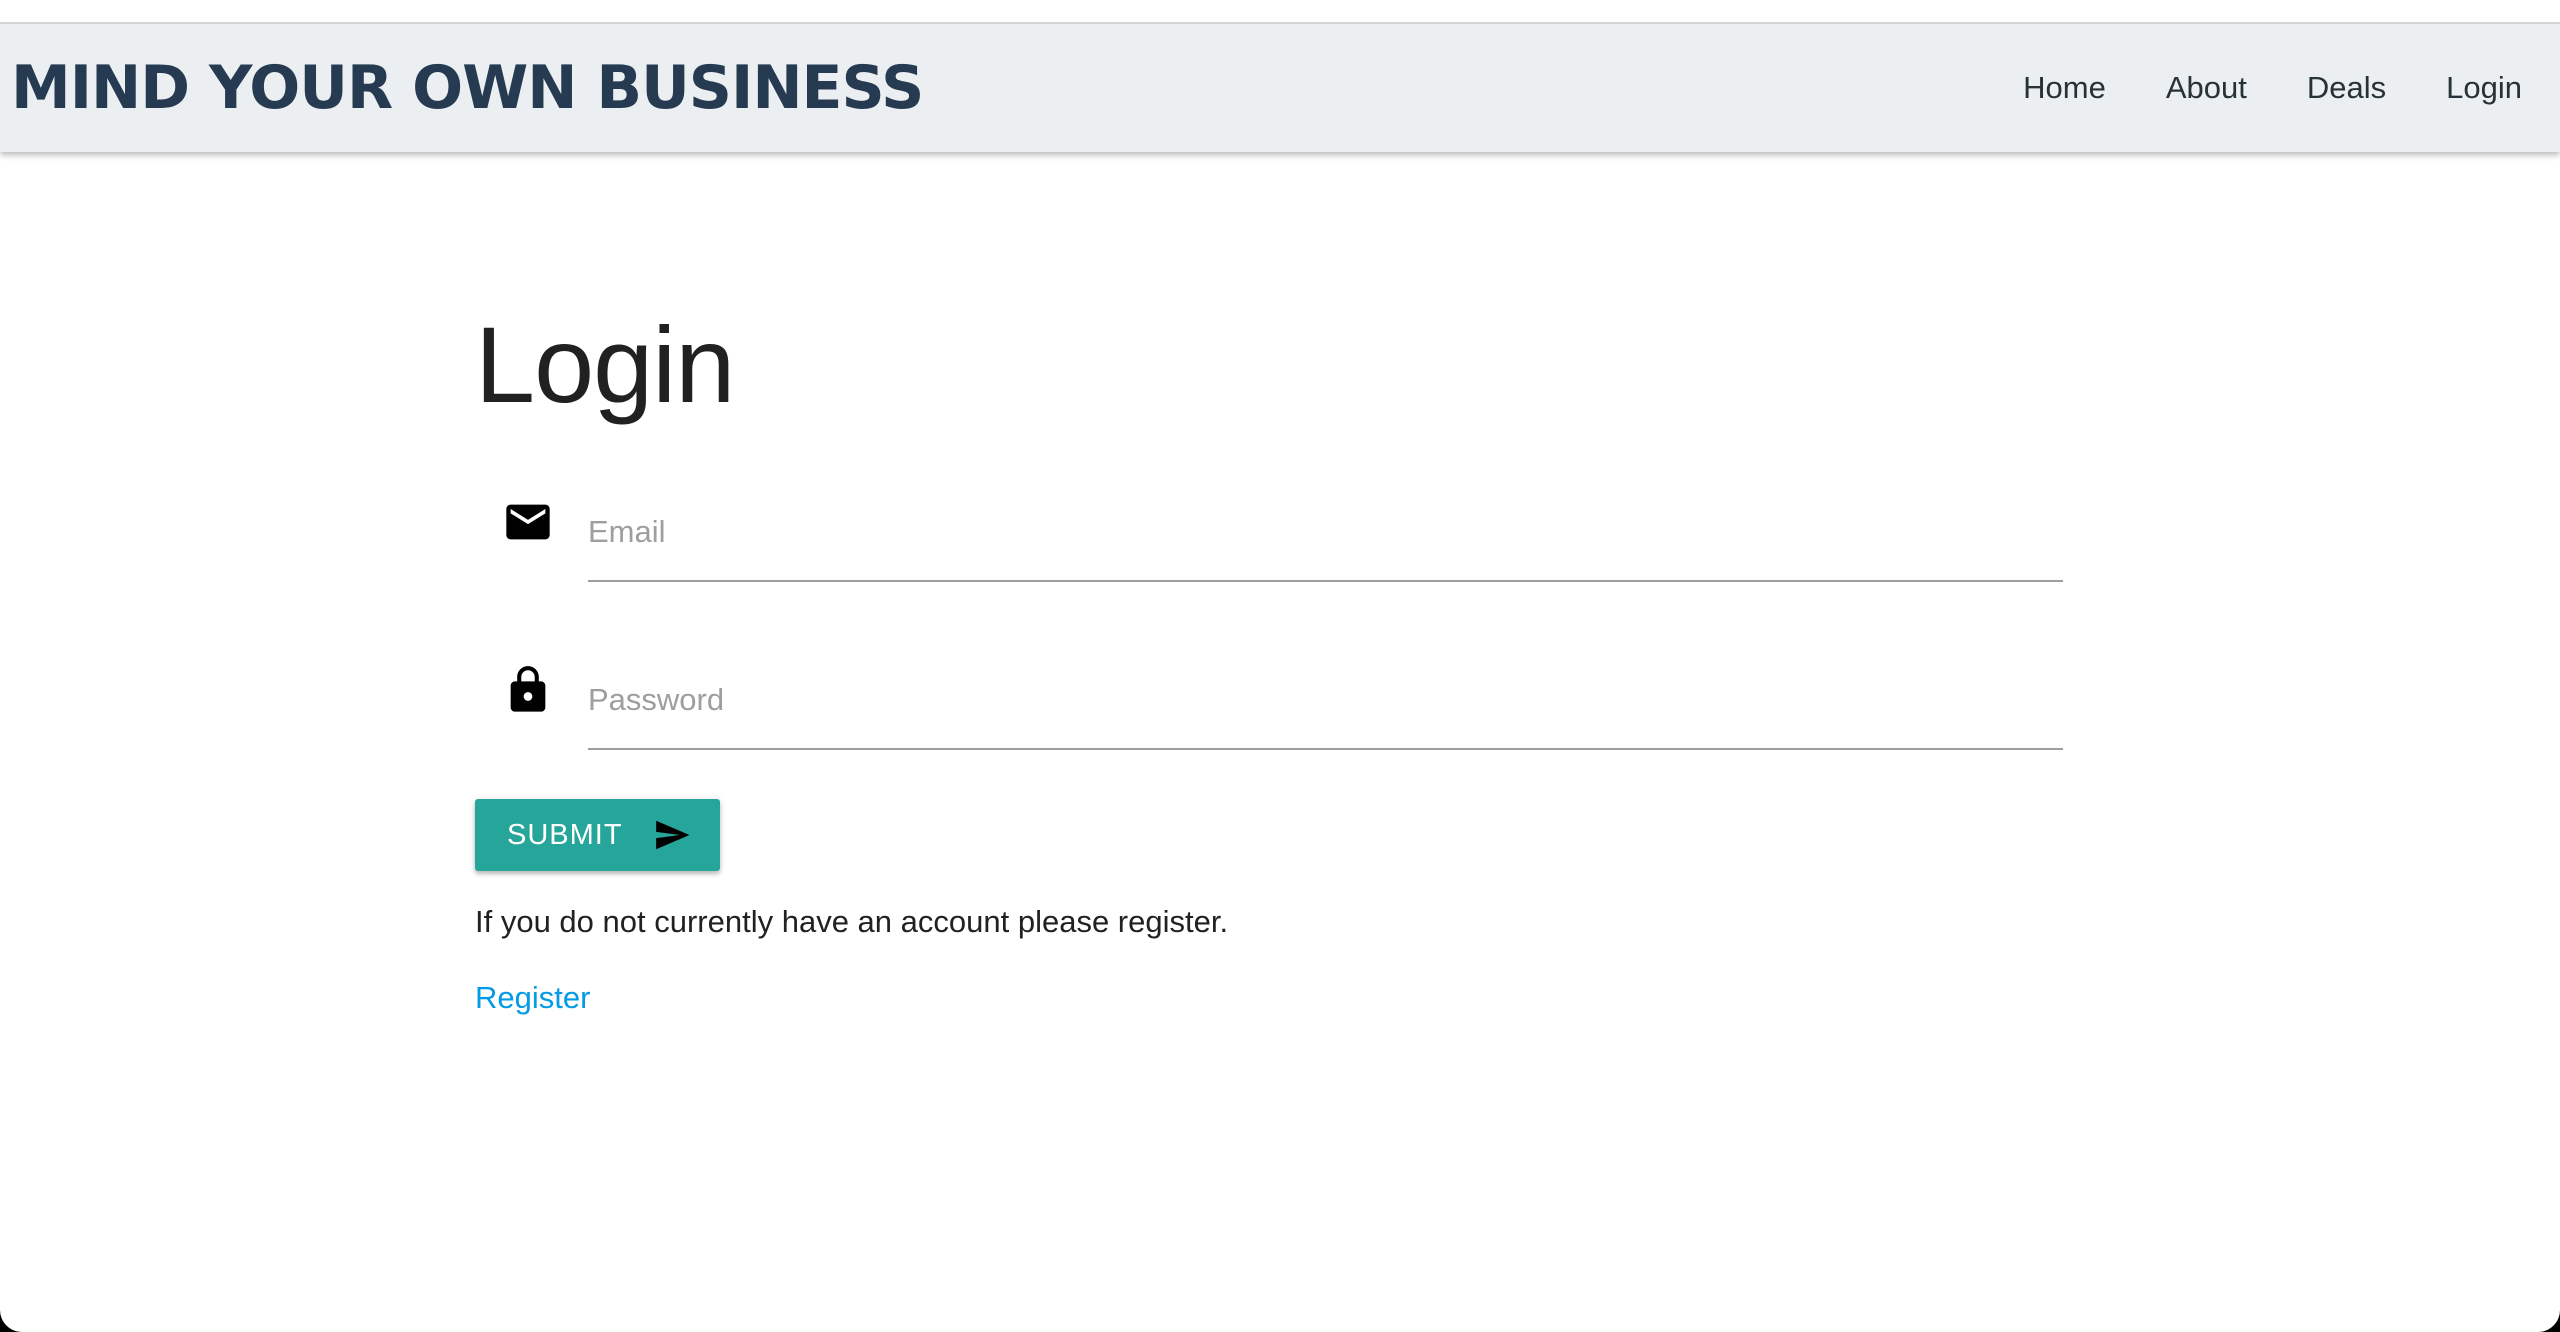 This screenshot has width=2560, height=1332. Describe the element at coordinates (1280, 12) in the screenshot. I see `top-strip` at that location.